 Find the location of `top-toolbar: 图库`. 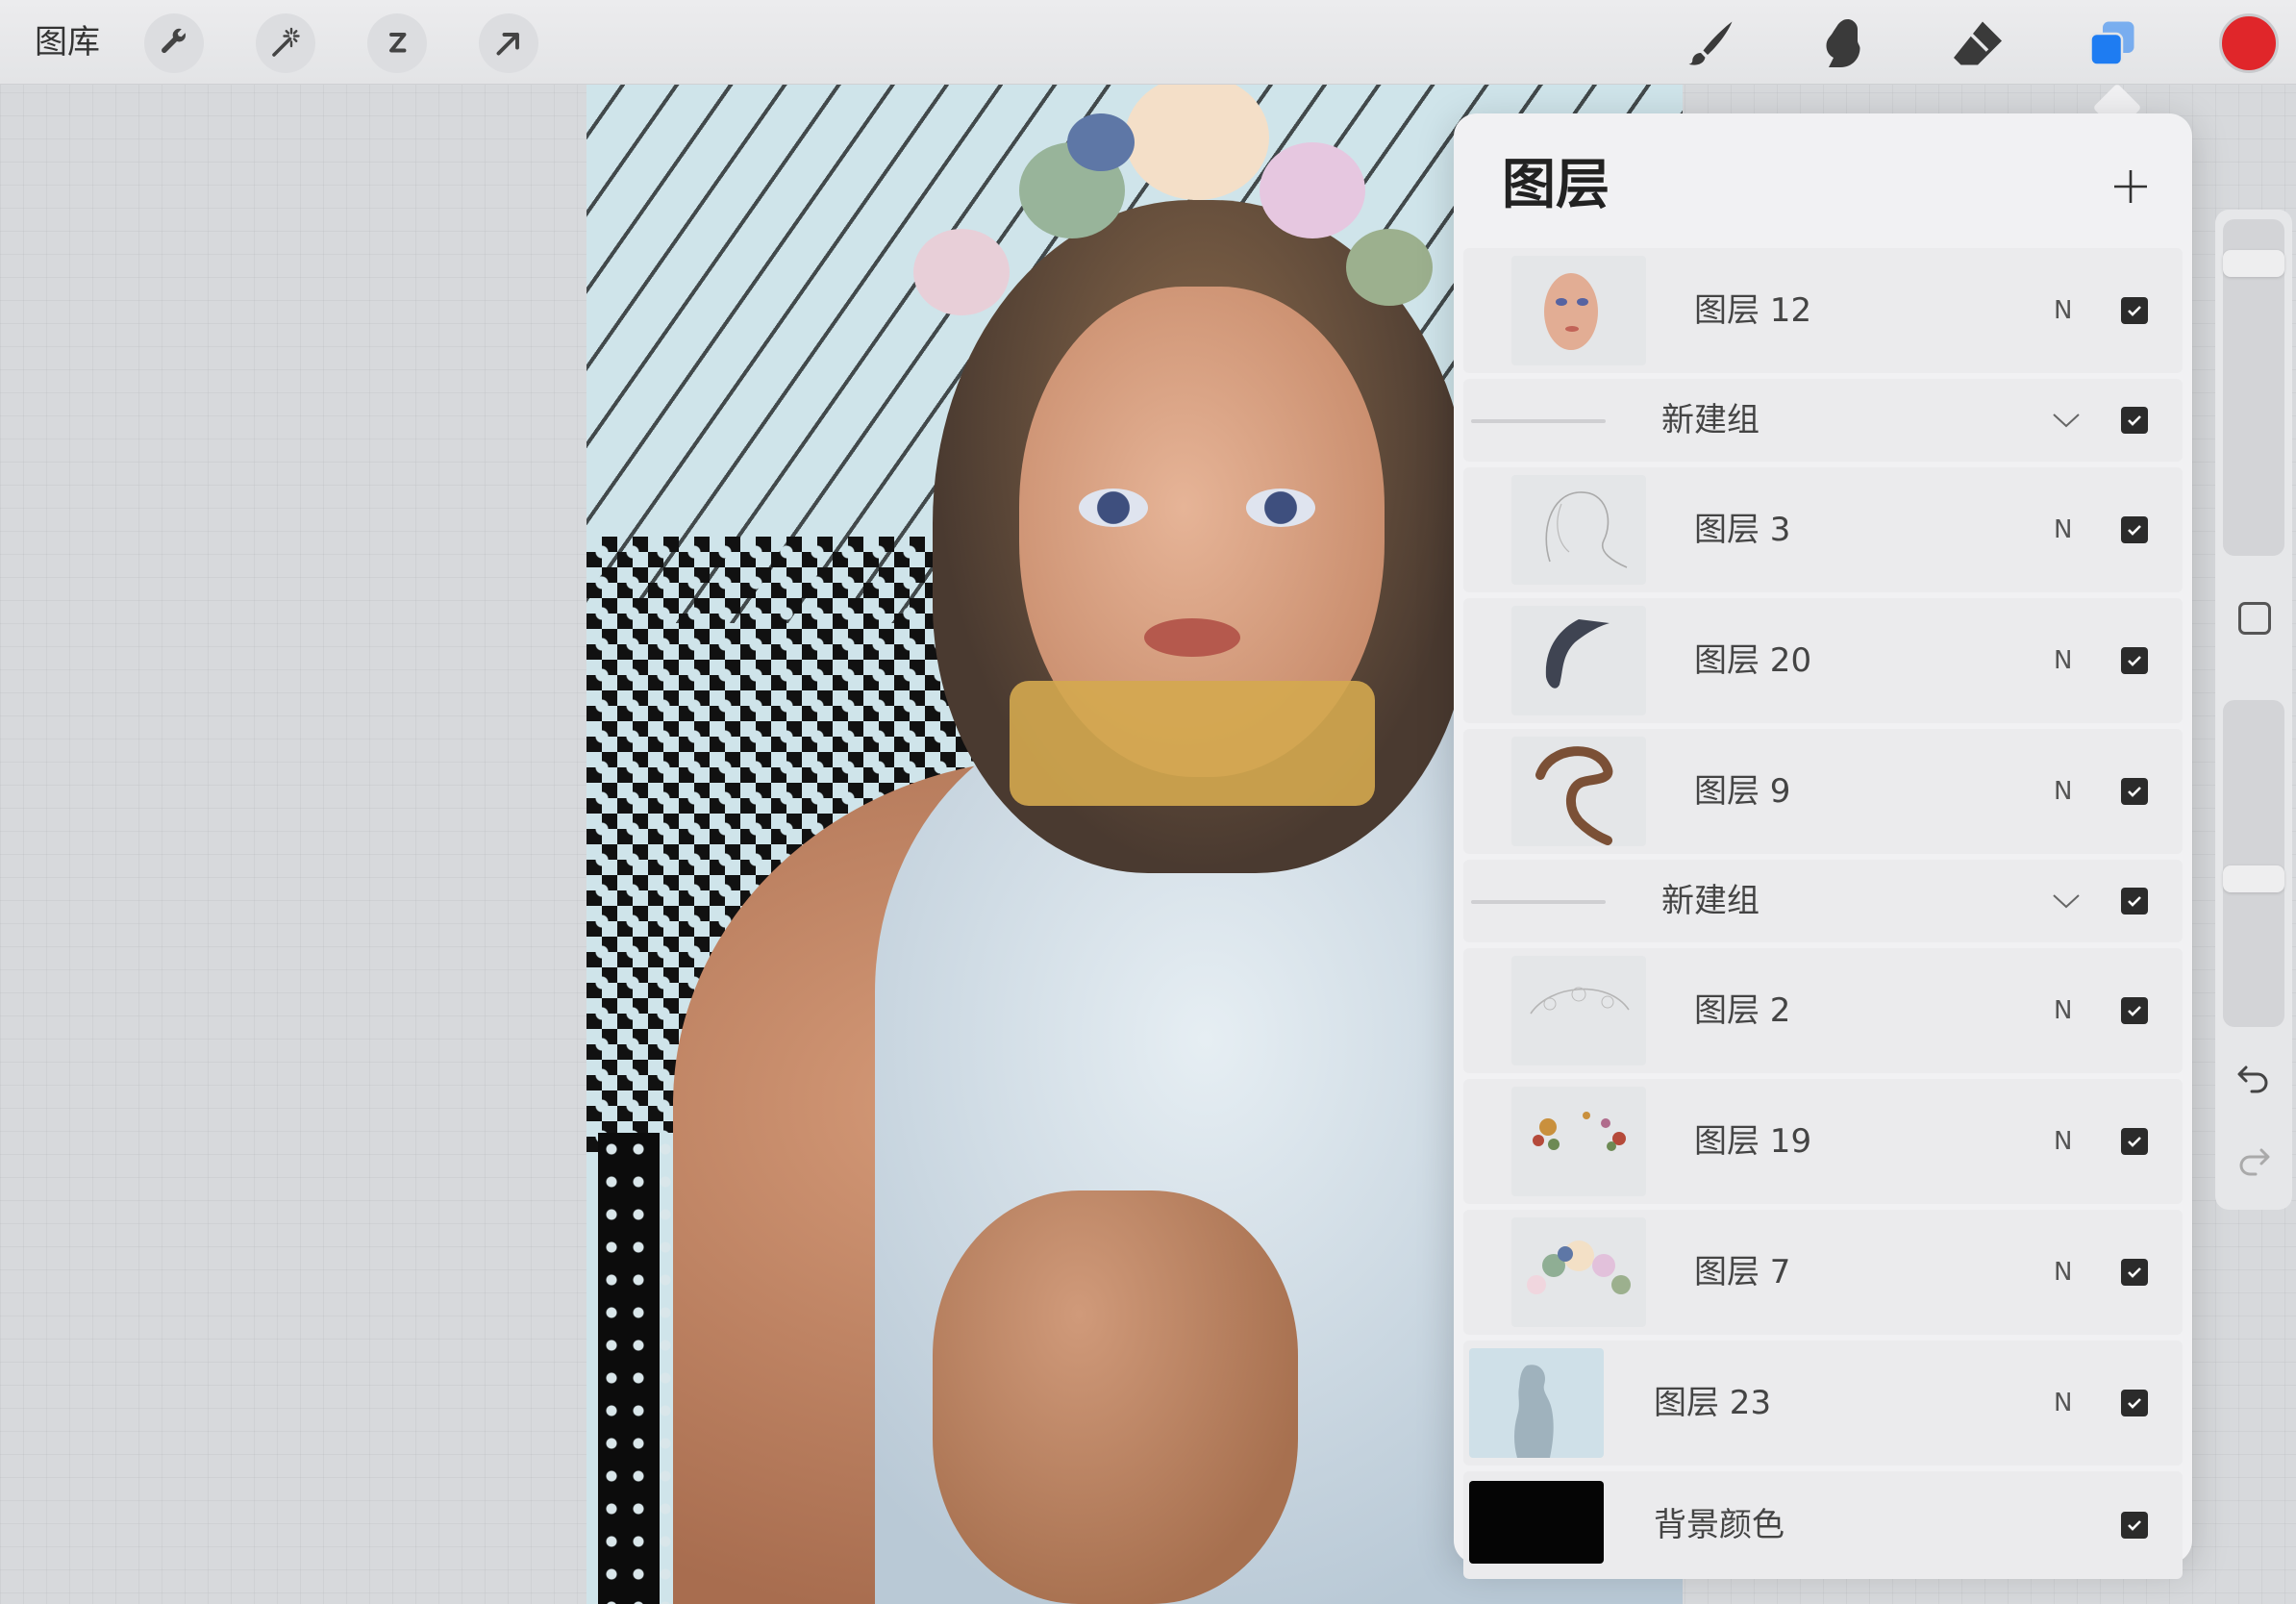

top-toolbar: 图库 is located at coordinates (1148, 42).